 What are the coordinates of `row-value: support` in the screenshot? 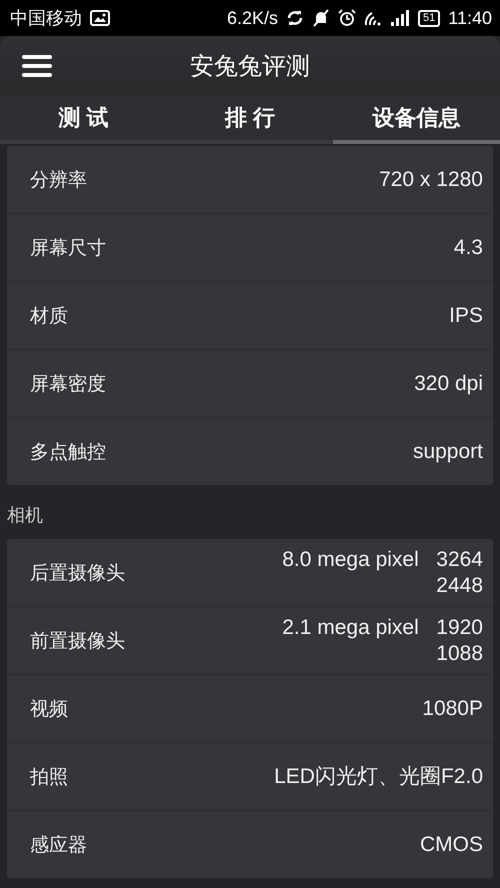 It's located at (447, 451).